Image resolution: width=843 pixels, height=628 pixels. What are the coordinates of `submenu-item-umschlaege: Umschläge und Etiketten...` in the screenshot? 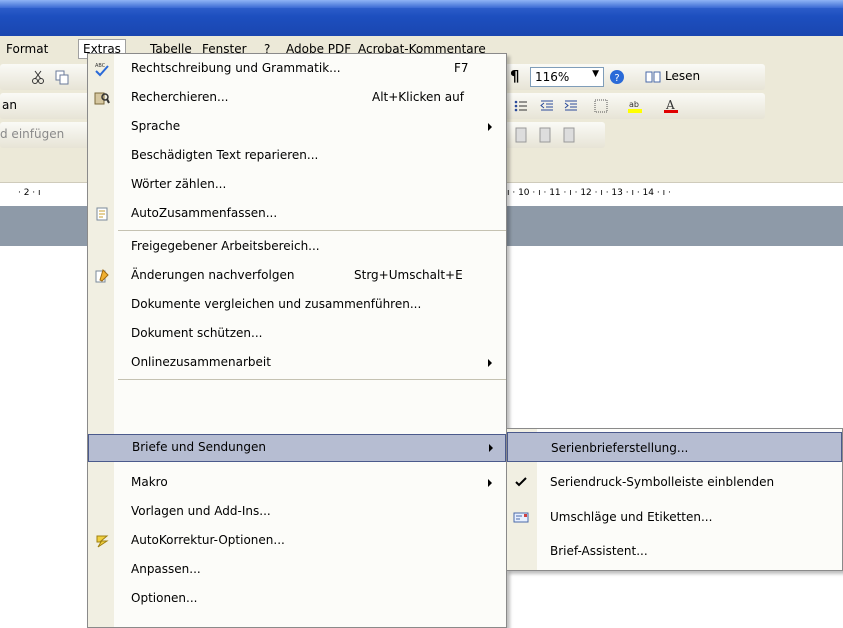 It's located at (674, 517).